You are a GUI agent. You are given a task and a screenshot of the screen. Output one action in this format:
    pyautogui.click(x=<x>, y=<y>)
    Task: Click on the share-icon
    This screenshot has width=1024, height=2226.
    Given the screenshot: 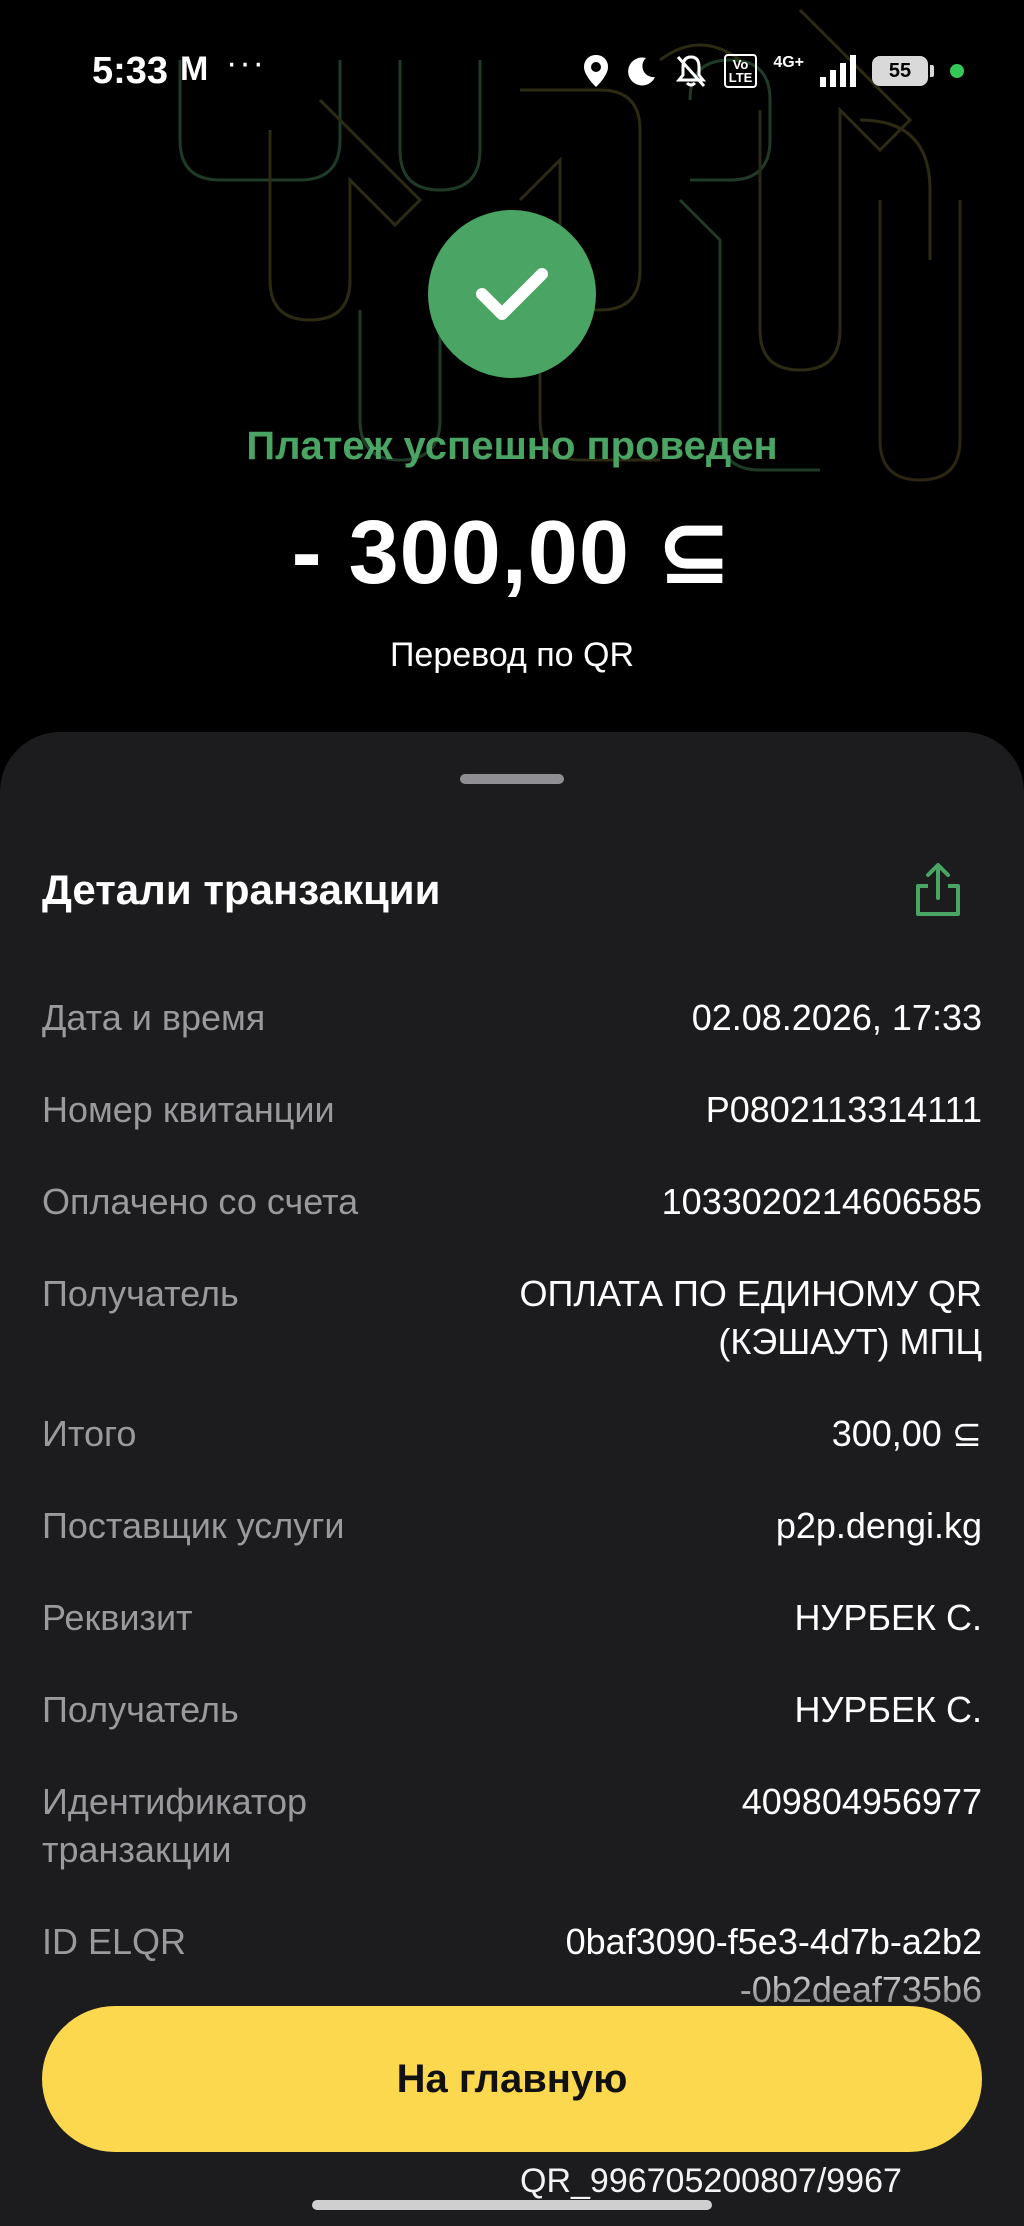 What is the action you would take?
    pyautogui.click(x=938, y=890)
    